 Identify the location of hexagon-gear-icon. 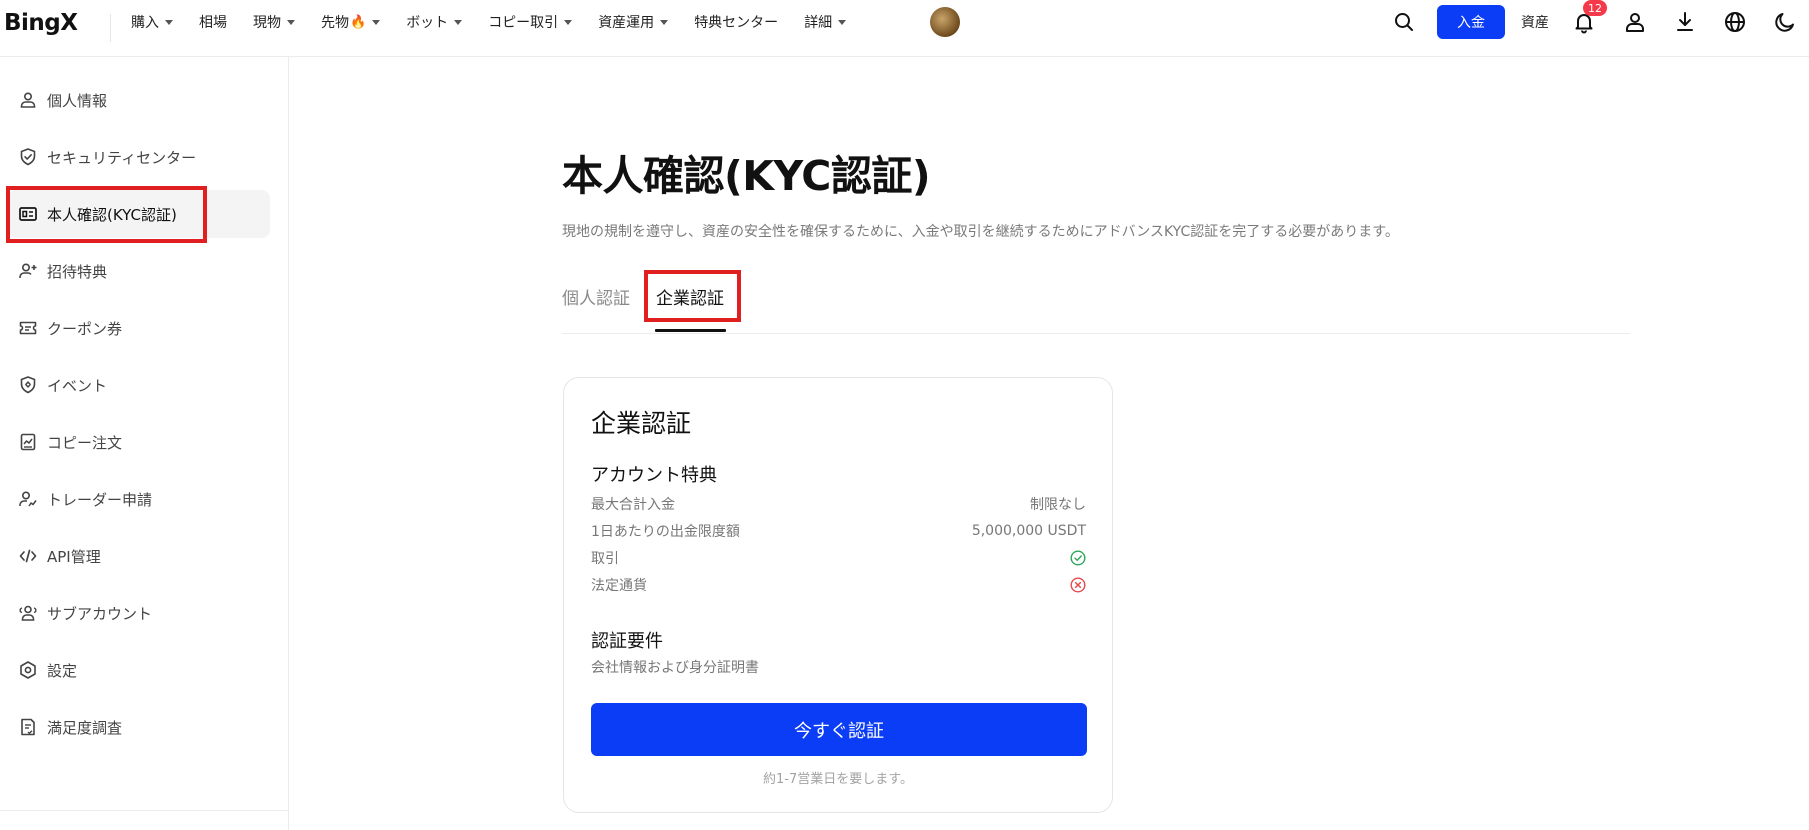
(28, 670).